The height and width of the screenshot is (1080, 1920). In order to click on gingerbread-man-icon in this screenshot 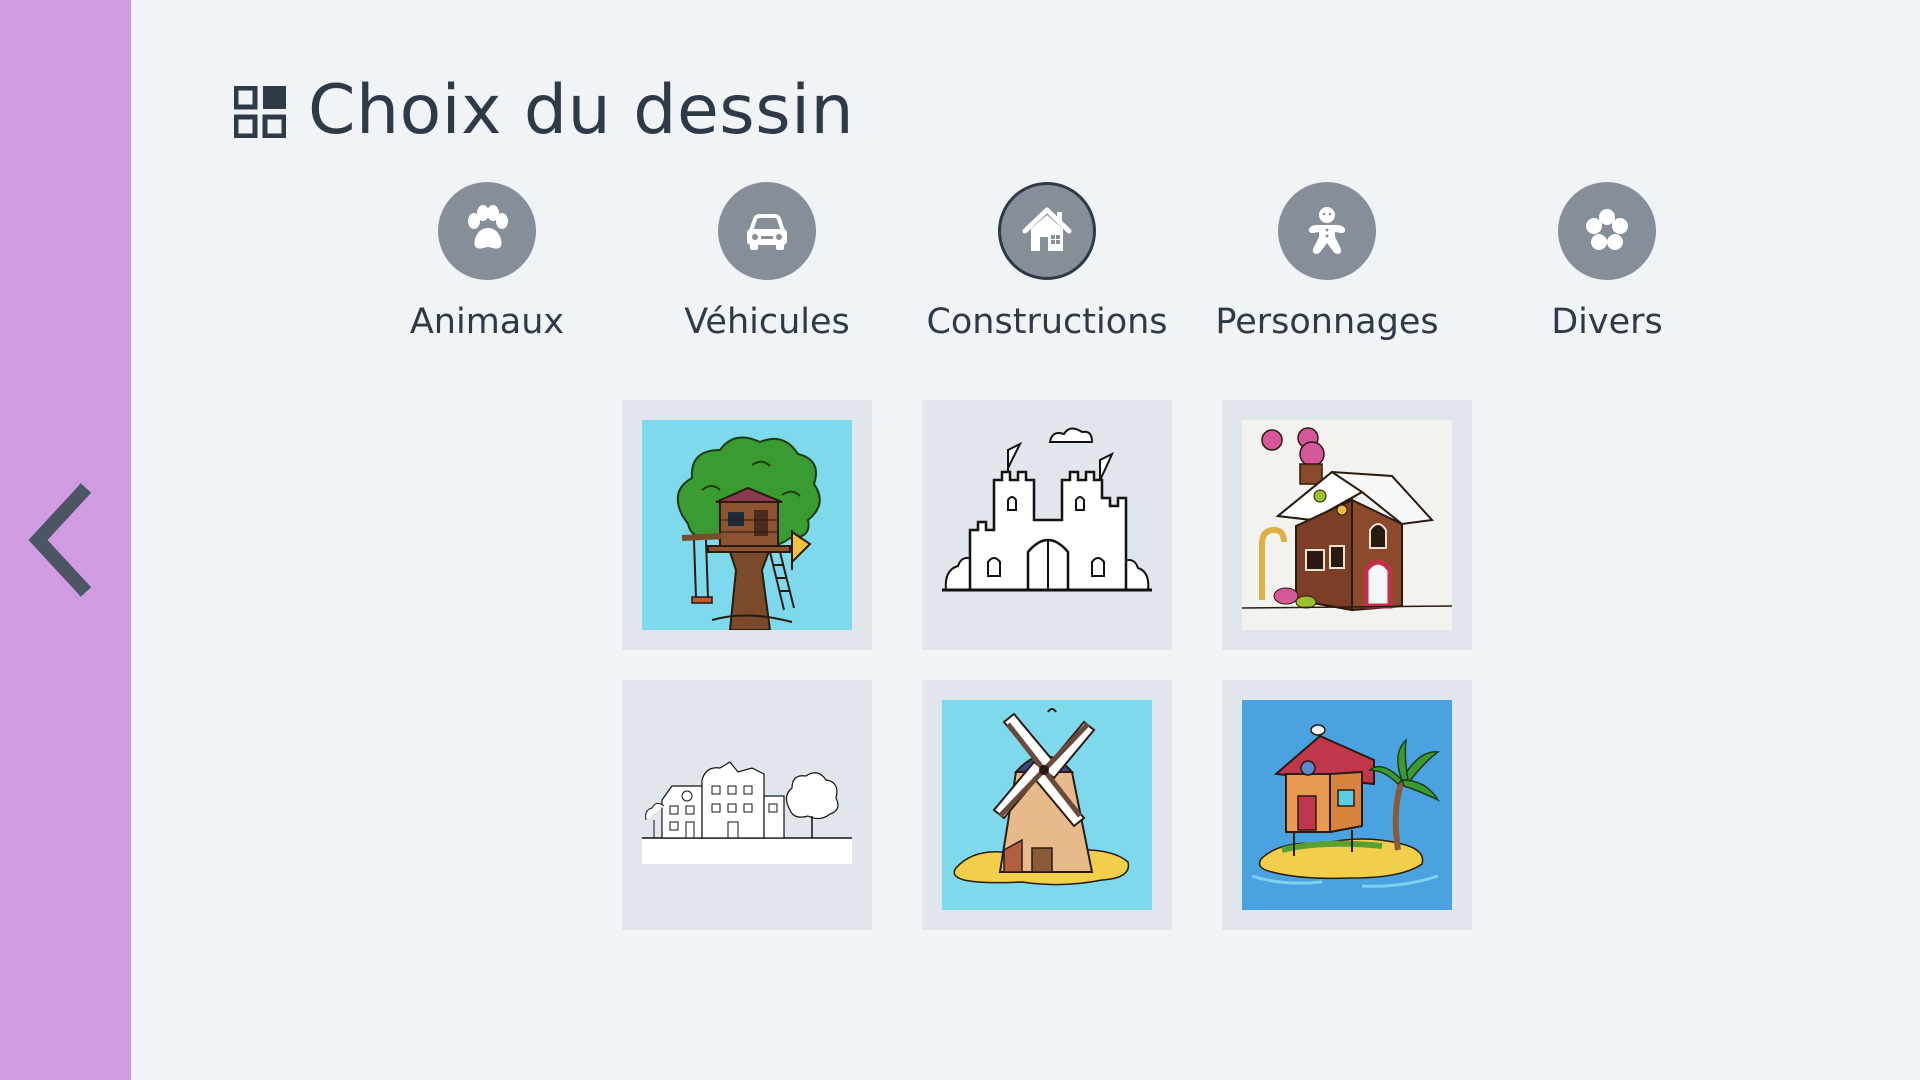, I will do `click(1327, 230)`.